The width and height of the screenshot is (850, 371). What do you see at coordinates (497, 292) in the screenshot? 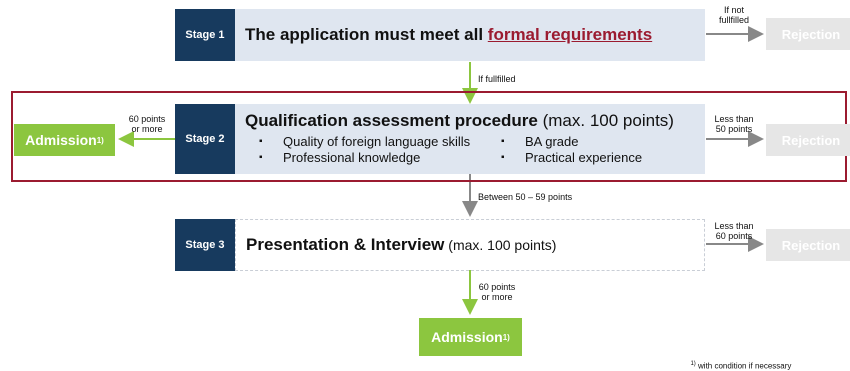
I see `stage3-admission-note: 60 points or more` at bounding box center [497, 292].